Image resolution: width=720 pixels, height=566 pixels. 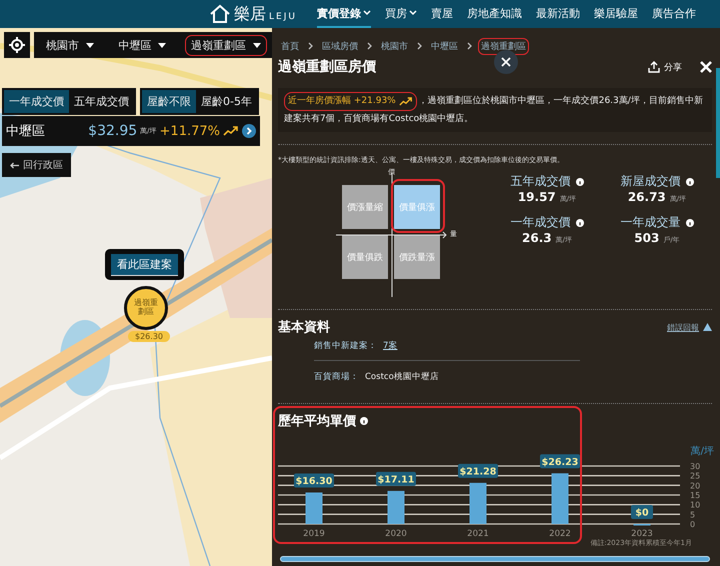 What do you see at coordinates (226, 101) in the screenshot?
I see `house-age-tab: 屋齡0-5年` at bounding box center [226, 101].